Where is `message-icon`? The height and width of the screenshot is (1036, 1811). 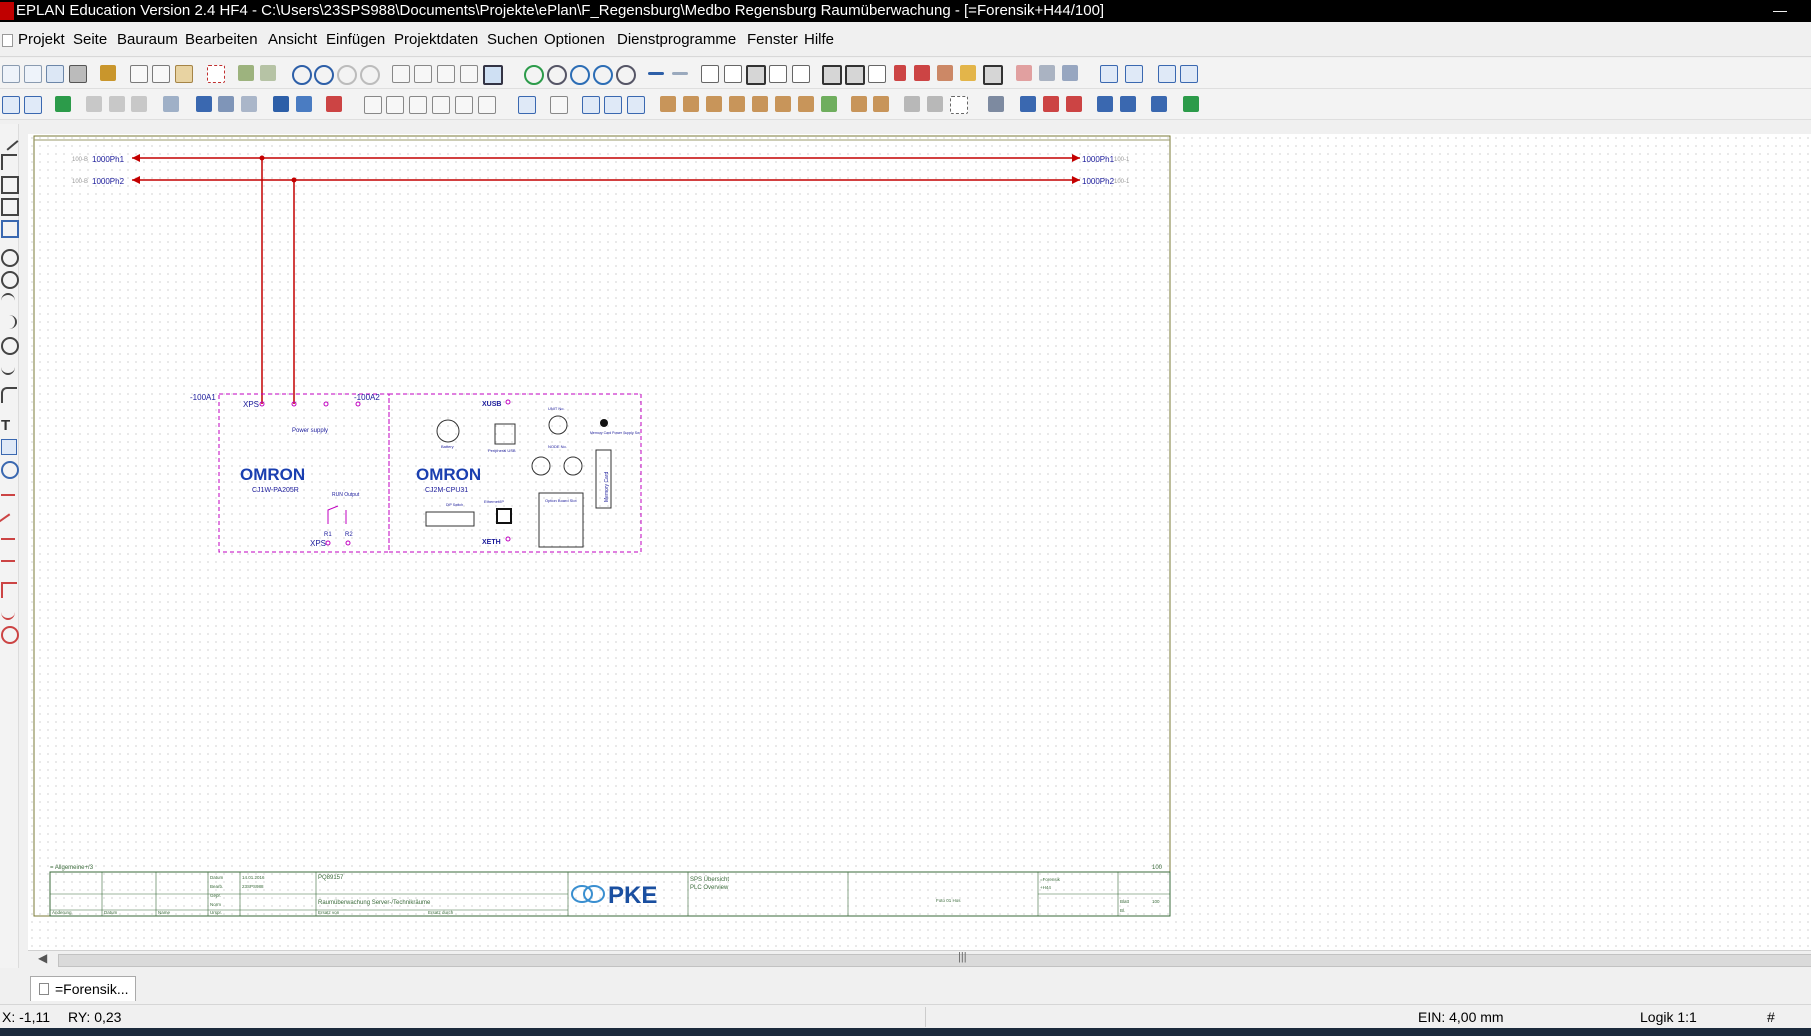
message-icon is located at coordinates (859, 104).